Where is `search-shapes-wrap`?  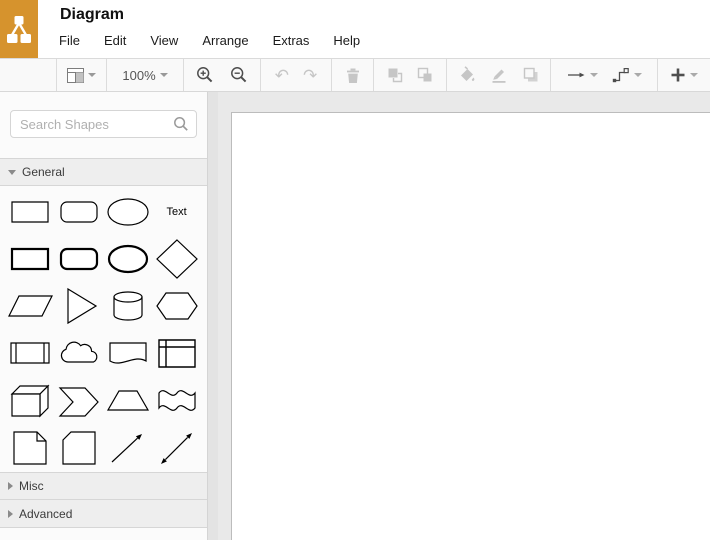
search-shapes-wrap is located at coordinates (103, 124).